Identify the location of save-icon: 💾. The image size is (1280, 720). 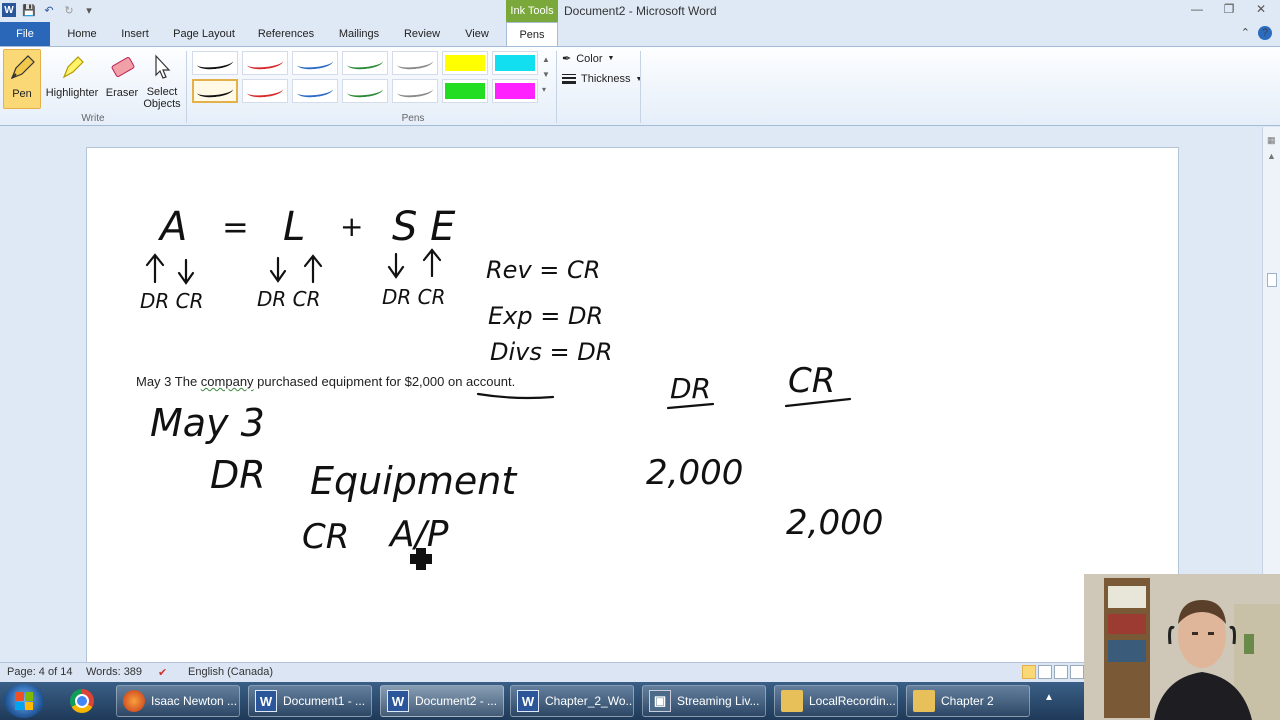
(29, 10).